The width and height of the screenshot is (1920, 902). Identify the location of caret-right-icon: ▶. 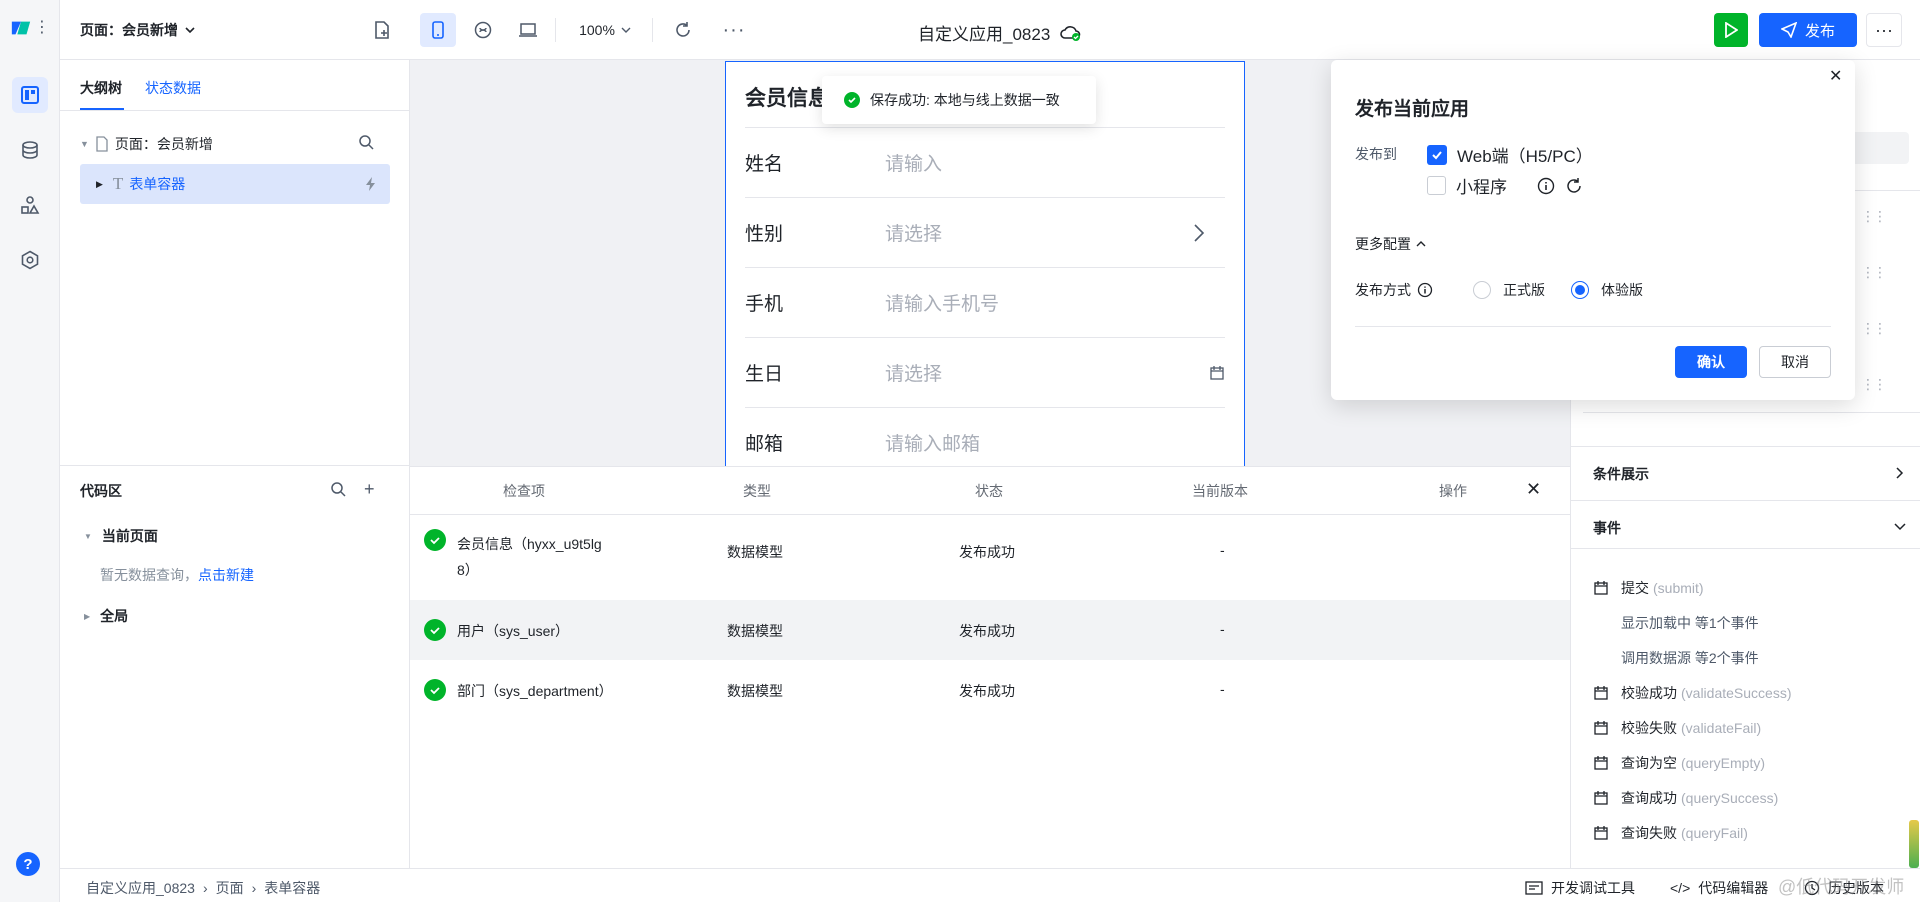
(87, 616).